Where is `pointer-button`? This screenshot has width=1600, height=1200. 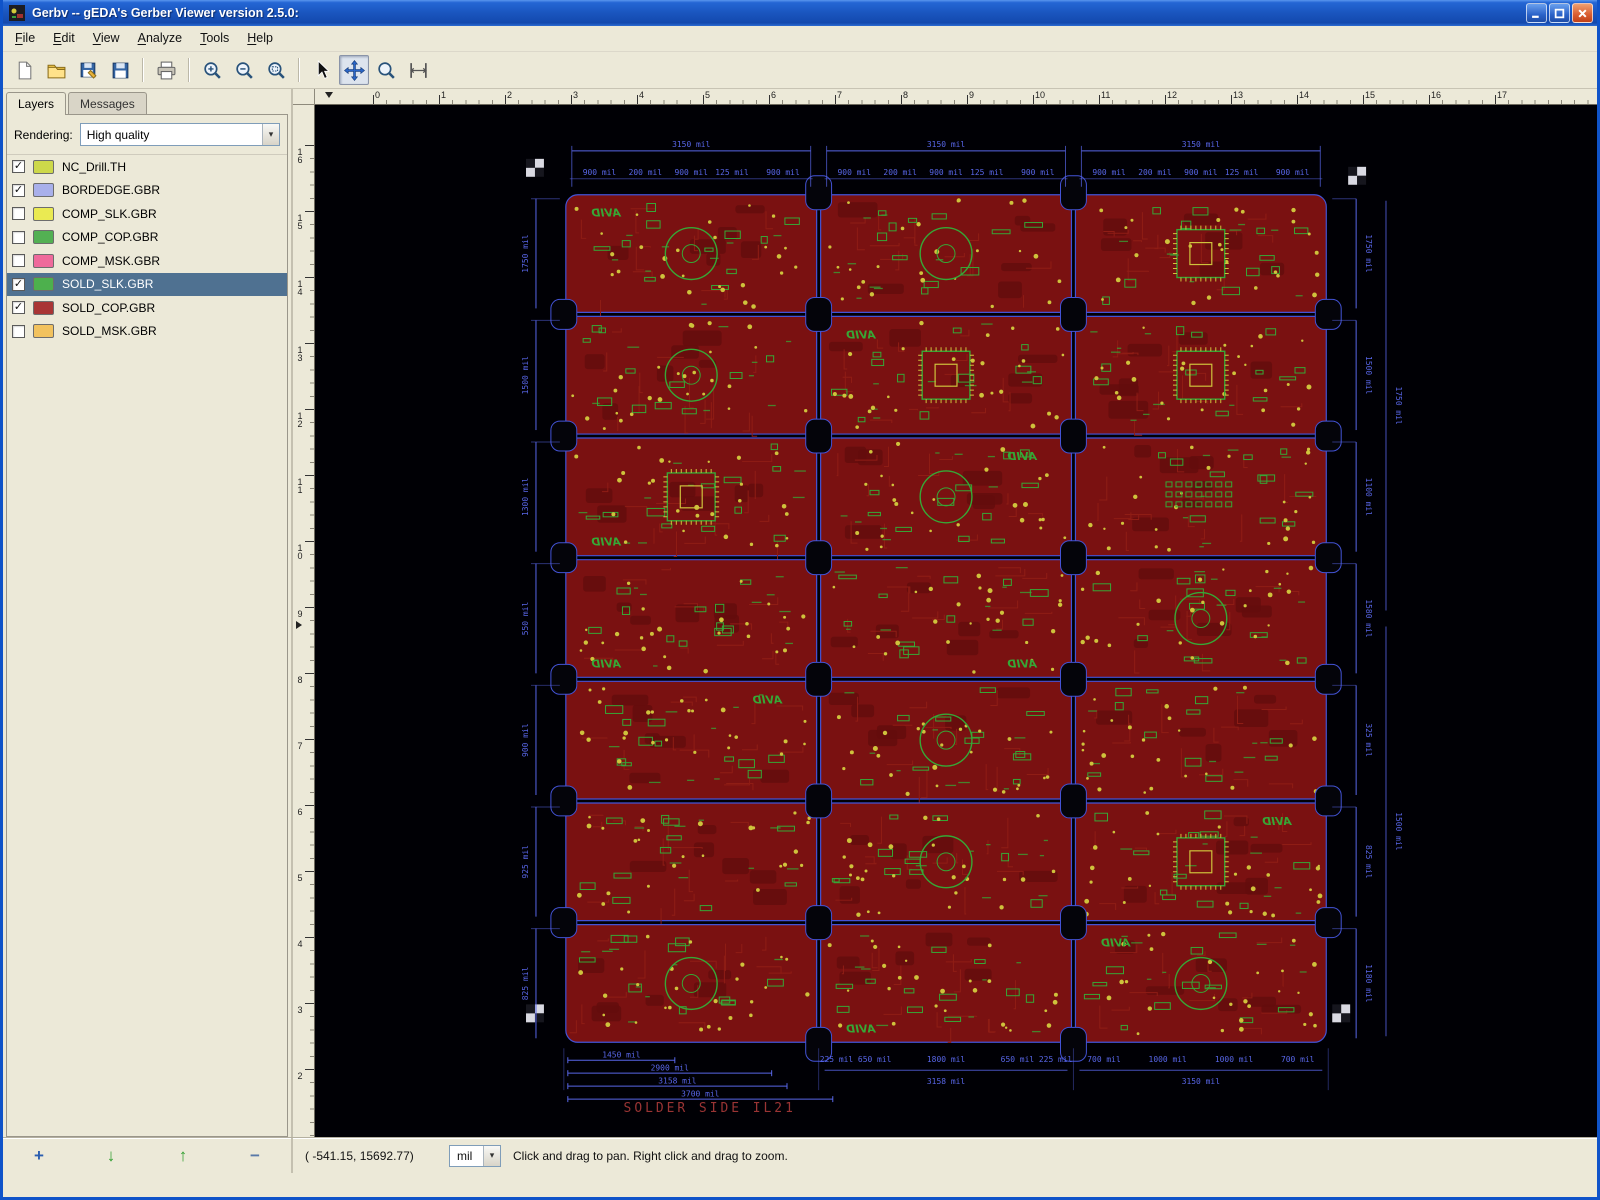
pointer-button is located at coordinates (322, 70).